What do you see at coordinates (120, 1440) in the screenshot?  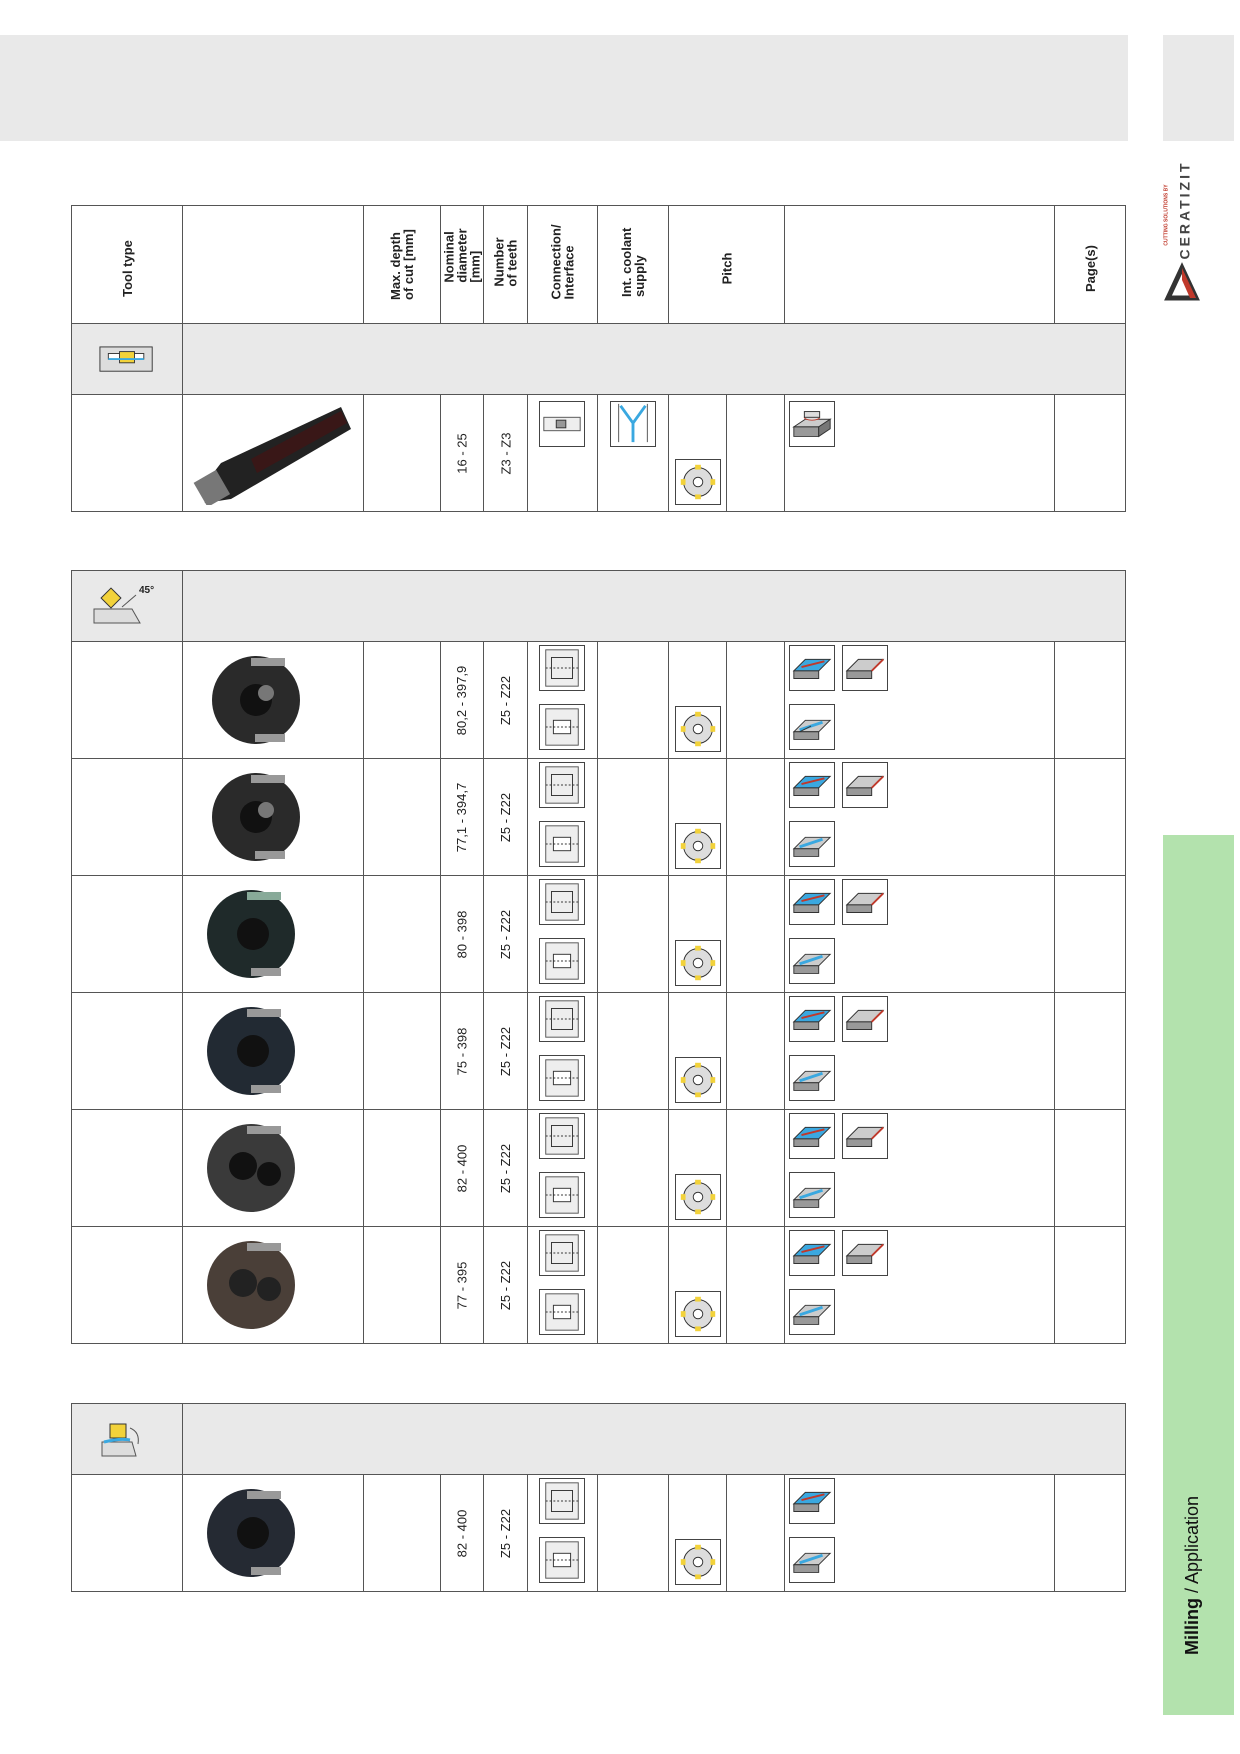 I see `insert-angle-icon` at bounding box center [120, 1440].